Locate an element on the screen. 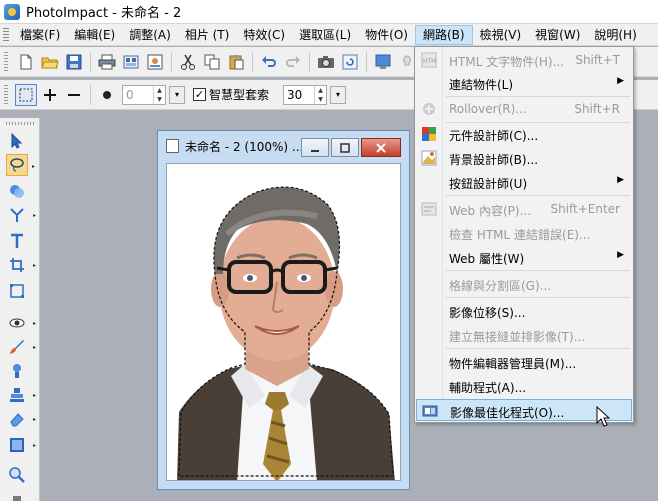 This screenshot has width=658, height=501. soft-edge-spinner: ▲▼ is located at coordinates (144, 94).